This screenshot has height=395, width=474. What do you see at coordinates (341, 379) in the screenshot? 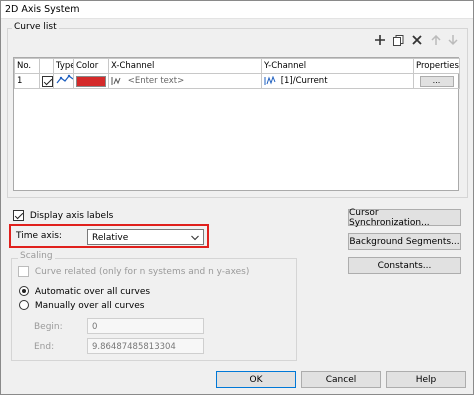
I see `cancel-button: Cancel` at bounding box center [341, 379].